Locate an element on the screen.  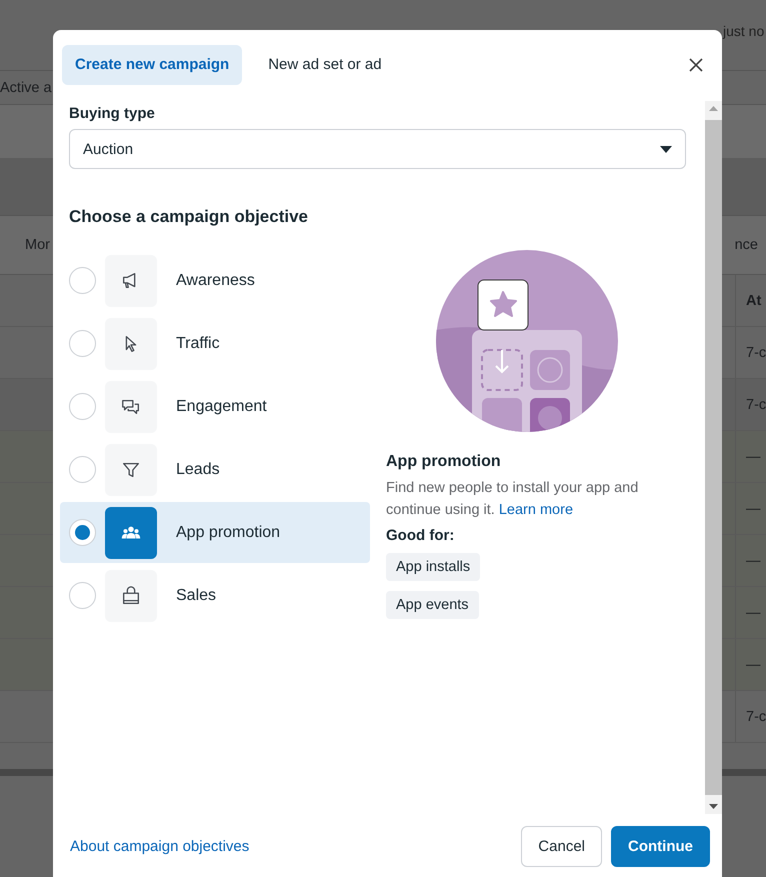
objective-option: Engagement is located at coordinates (215, 407).